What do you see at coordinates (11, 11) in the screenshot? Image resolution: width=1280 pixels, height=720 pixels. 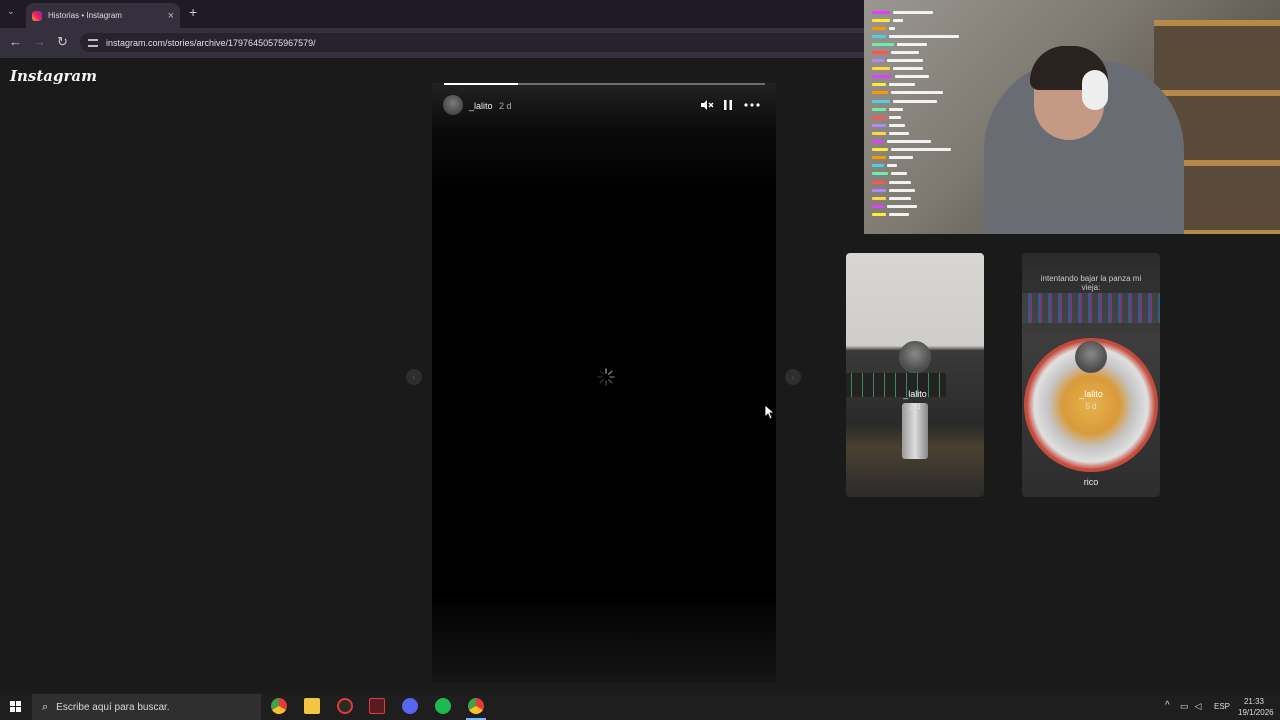 I see `tab-search-button: ⌄` at bounding box center [11, 11].